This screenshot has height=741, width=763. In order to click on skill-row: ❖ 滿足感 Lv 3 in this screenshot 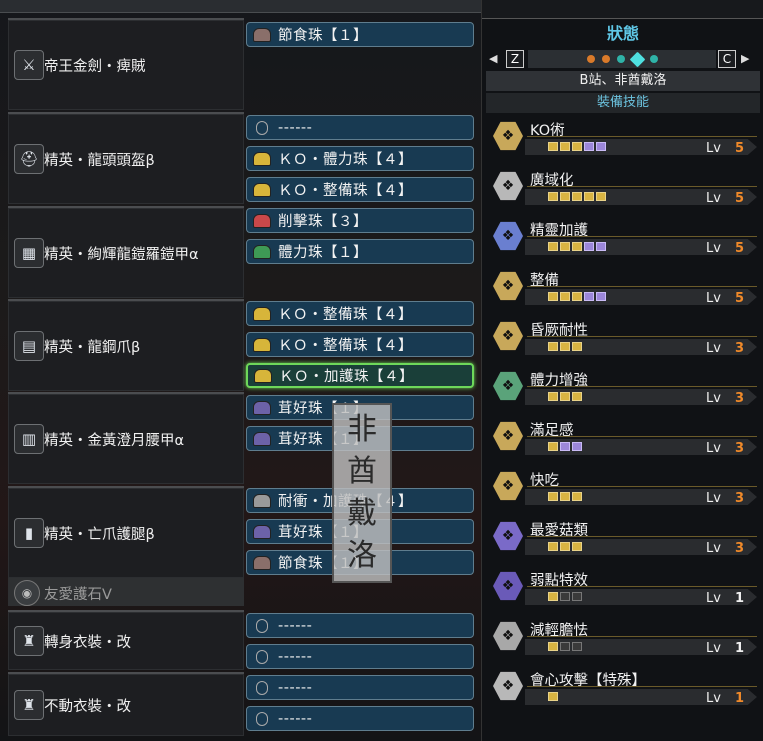, I will do `click(623, 439)`.